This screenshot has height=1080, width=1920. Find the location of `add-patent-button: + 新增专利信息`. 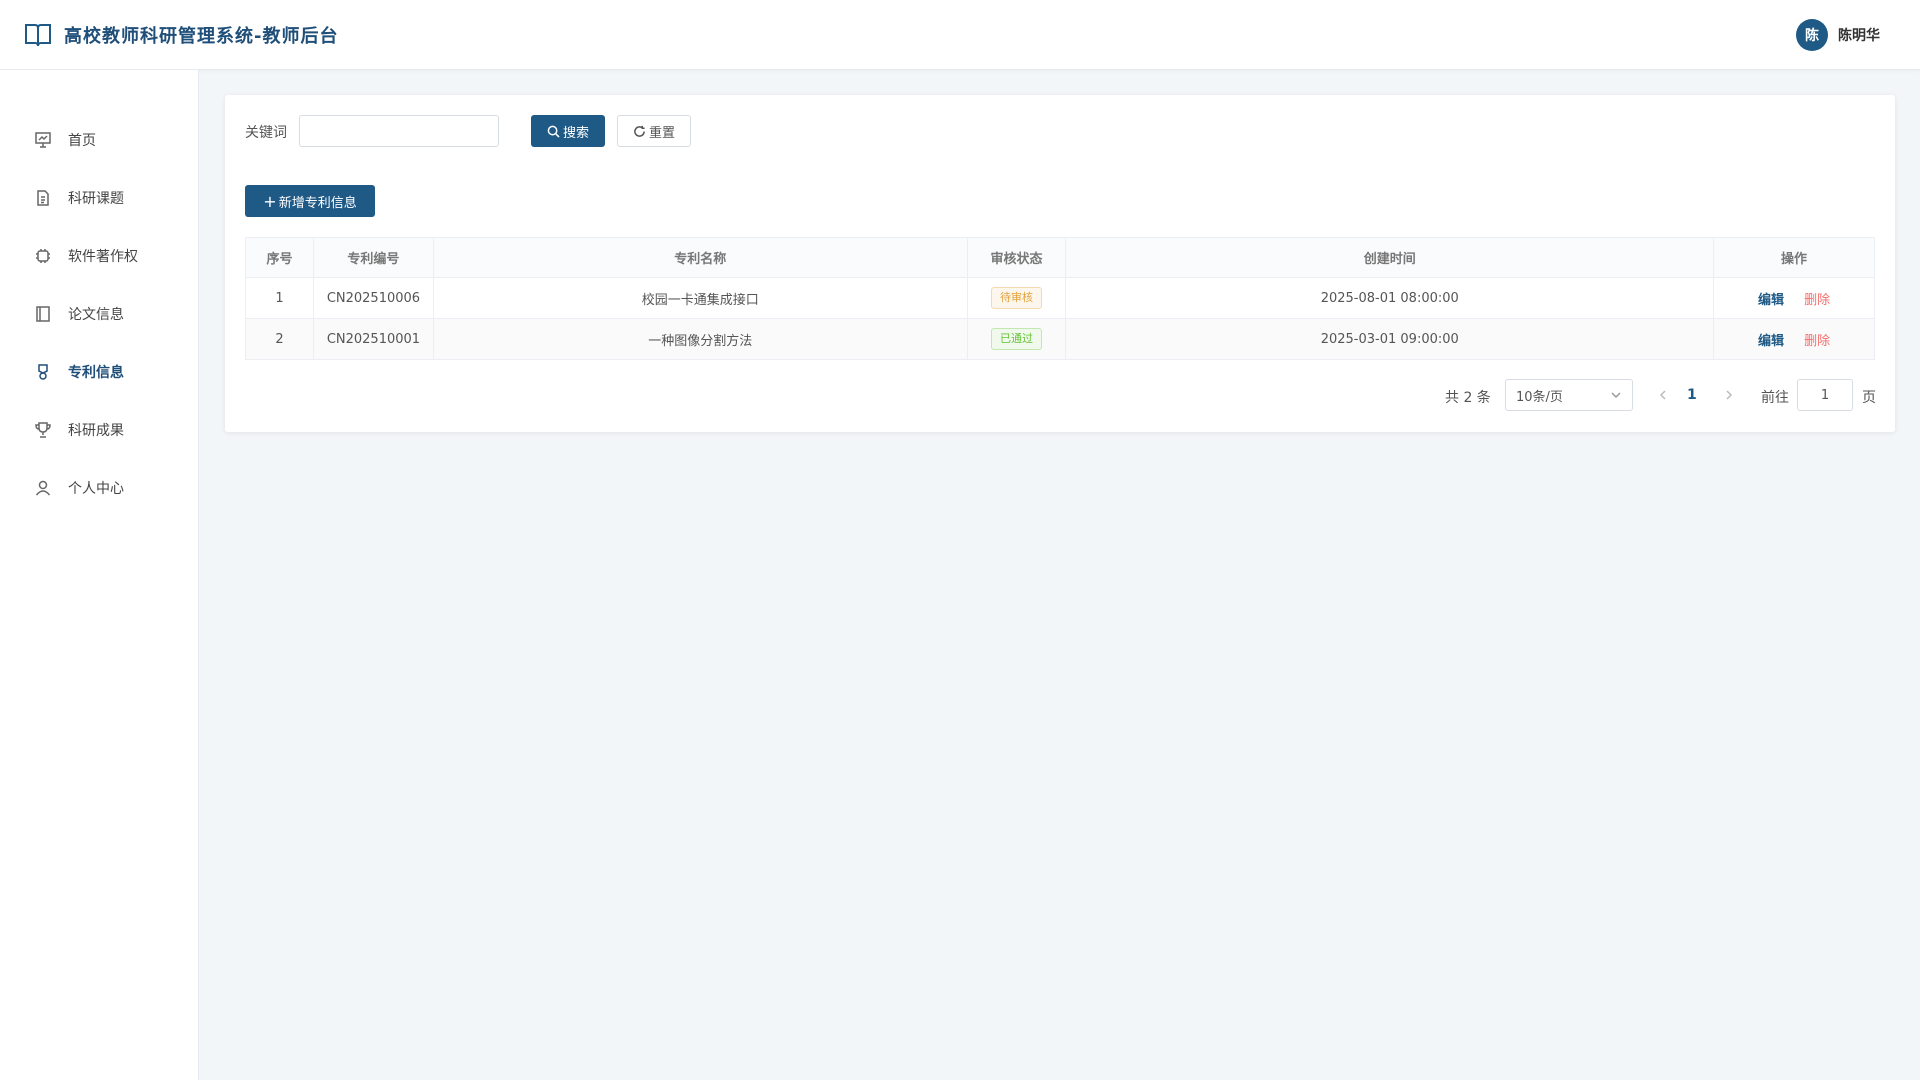

add-patent-button: + 新增专利信息 is located at coordinates (310, 201).